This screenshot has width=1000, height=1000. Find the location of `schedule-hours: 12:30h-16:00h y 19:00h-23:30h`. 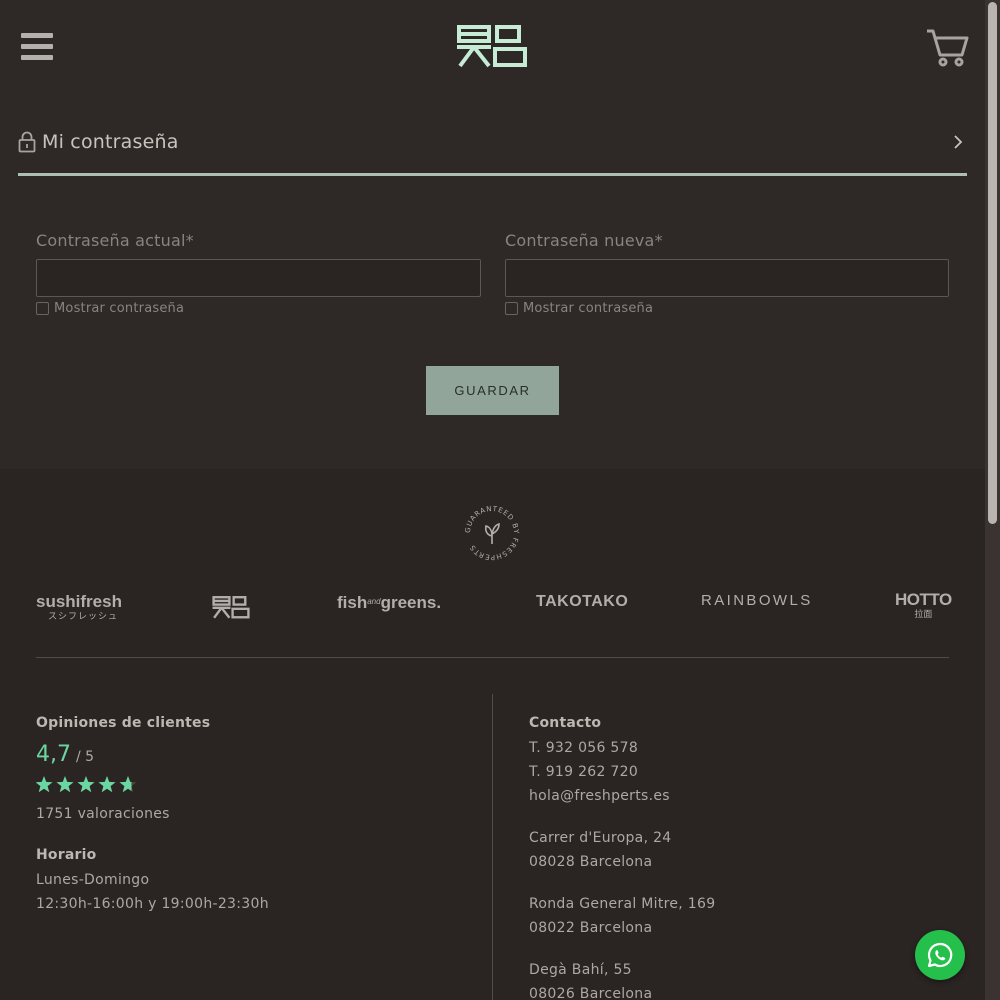

schedule-hours: 12:30h-16:00h y 19:00h-23:30h is located at coordinates (152, 904).